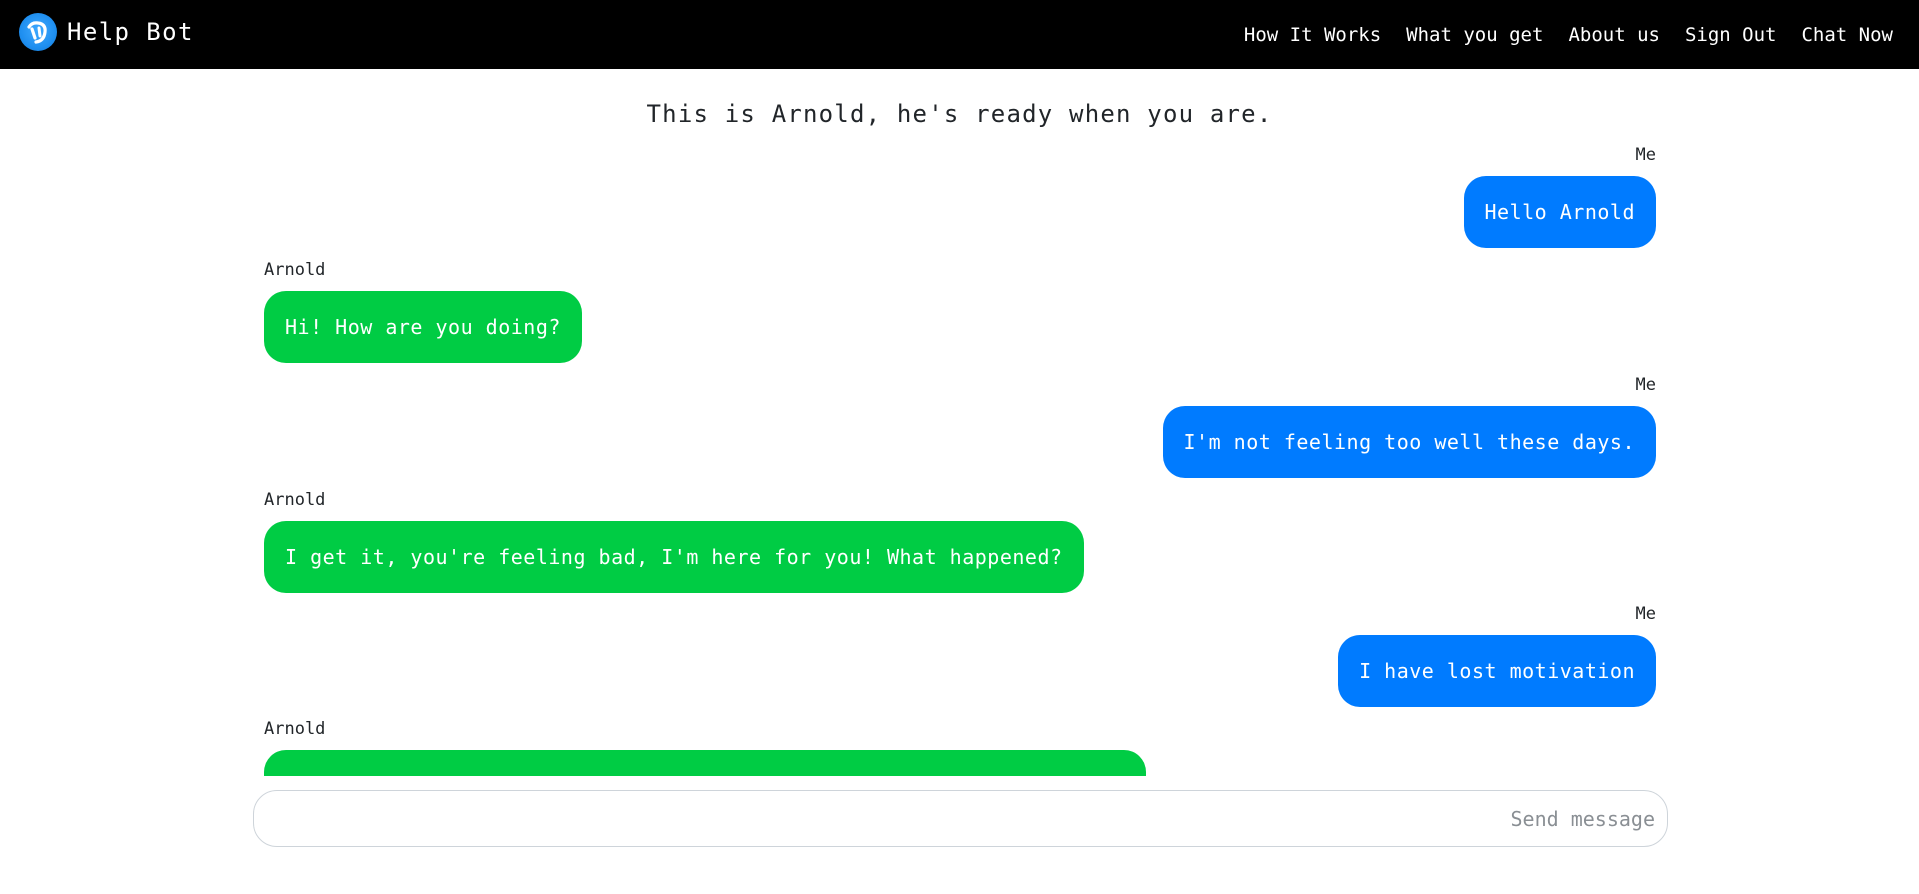 The height and width of the screenshot is (894, 1919). Describe the element at coordinates (1409, 442) in the screenshot. I see `user-message-bubble: I'm not feeling too well these days.` at that location.